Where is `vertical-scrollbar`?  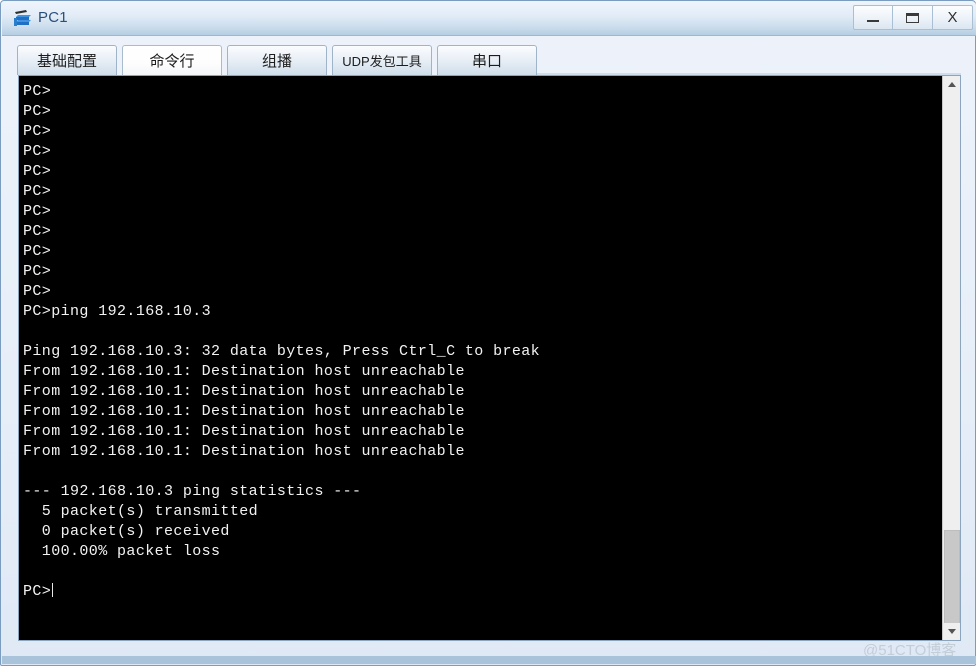 vertical-scrollbar is located at coordinates (951, 358).